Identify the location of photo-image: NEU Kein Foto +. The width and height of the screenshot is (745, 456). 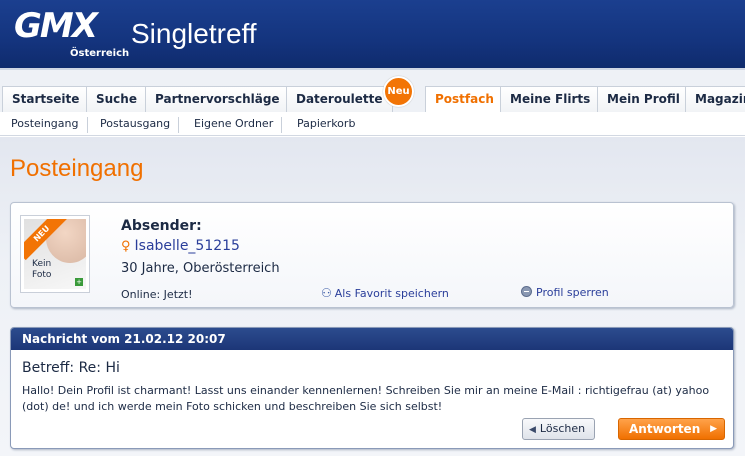
(55, 254).